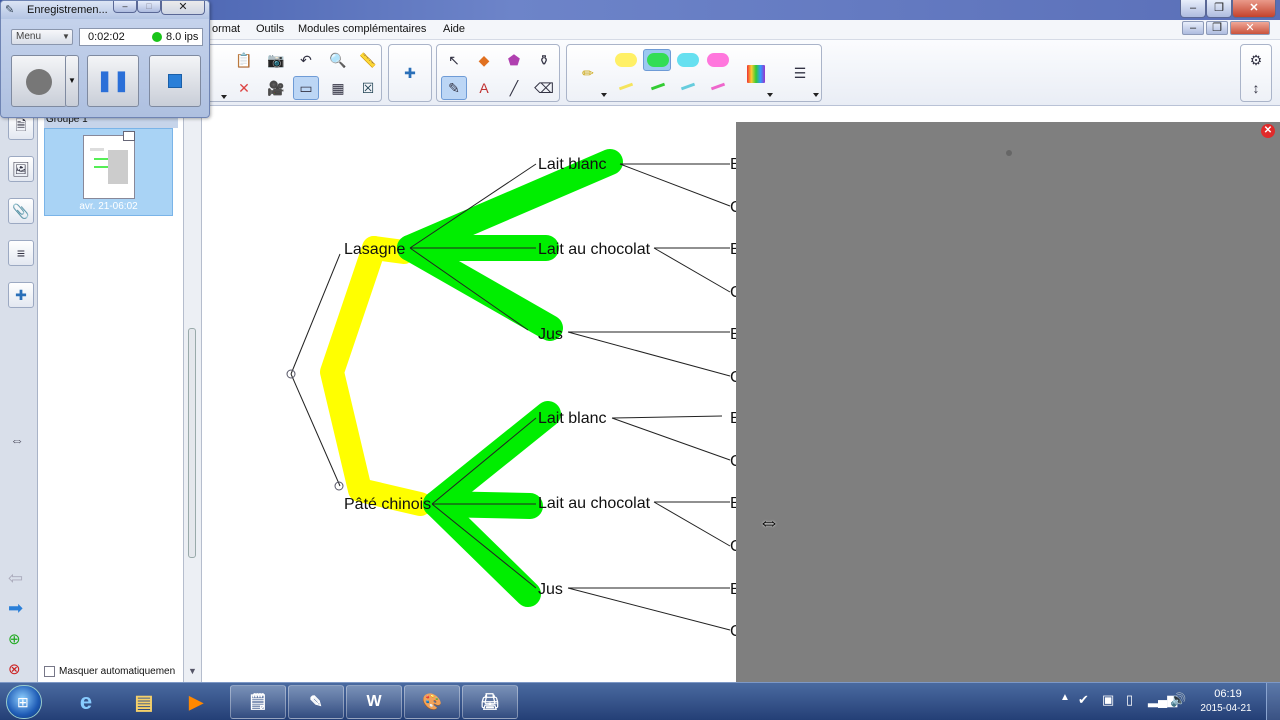  Describe the element at coordinates (15, 608) in the screenshot. I see `next-page-icon: ➡` at that location.